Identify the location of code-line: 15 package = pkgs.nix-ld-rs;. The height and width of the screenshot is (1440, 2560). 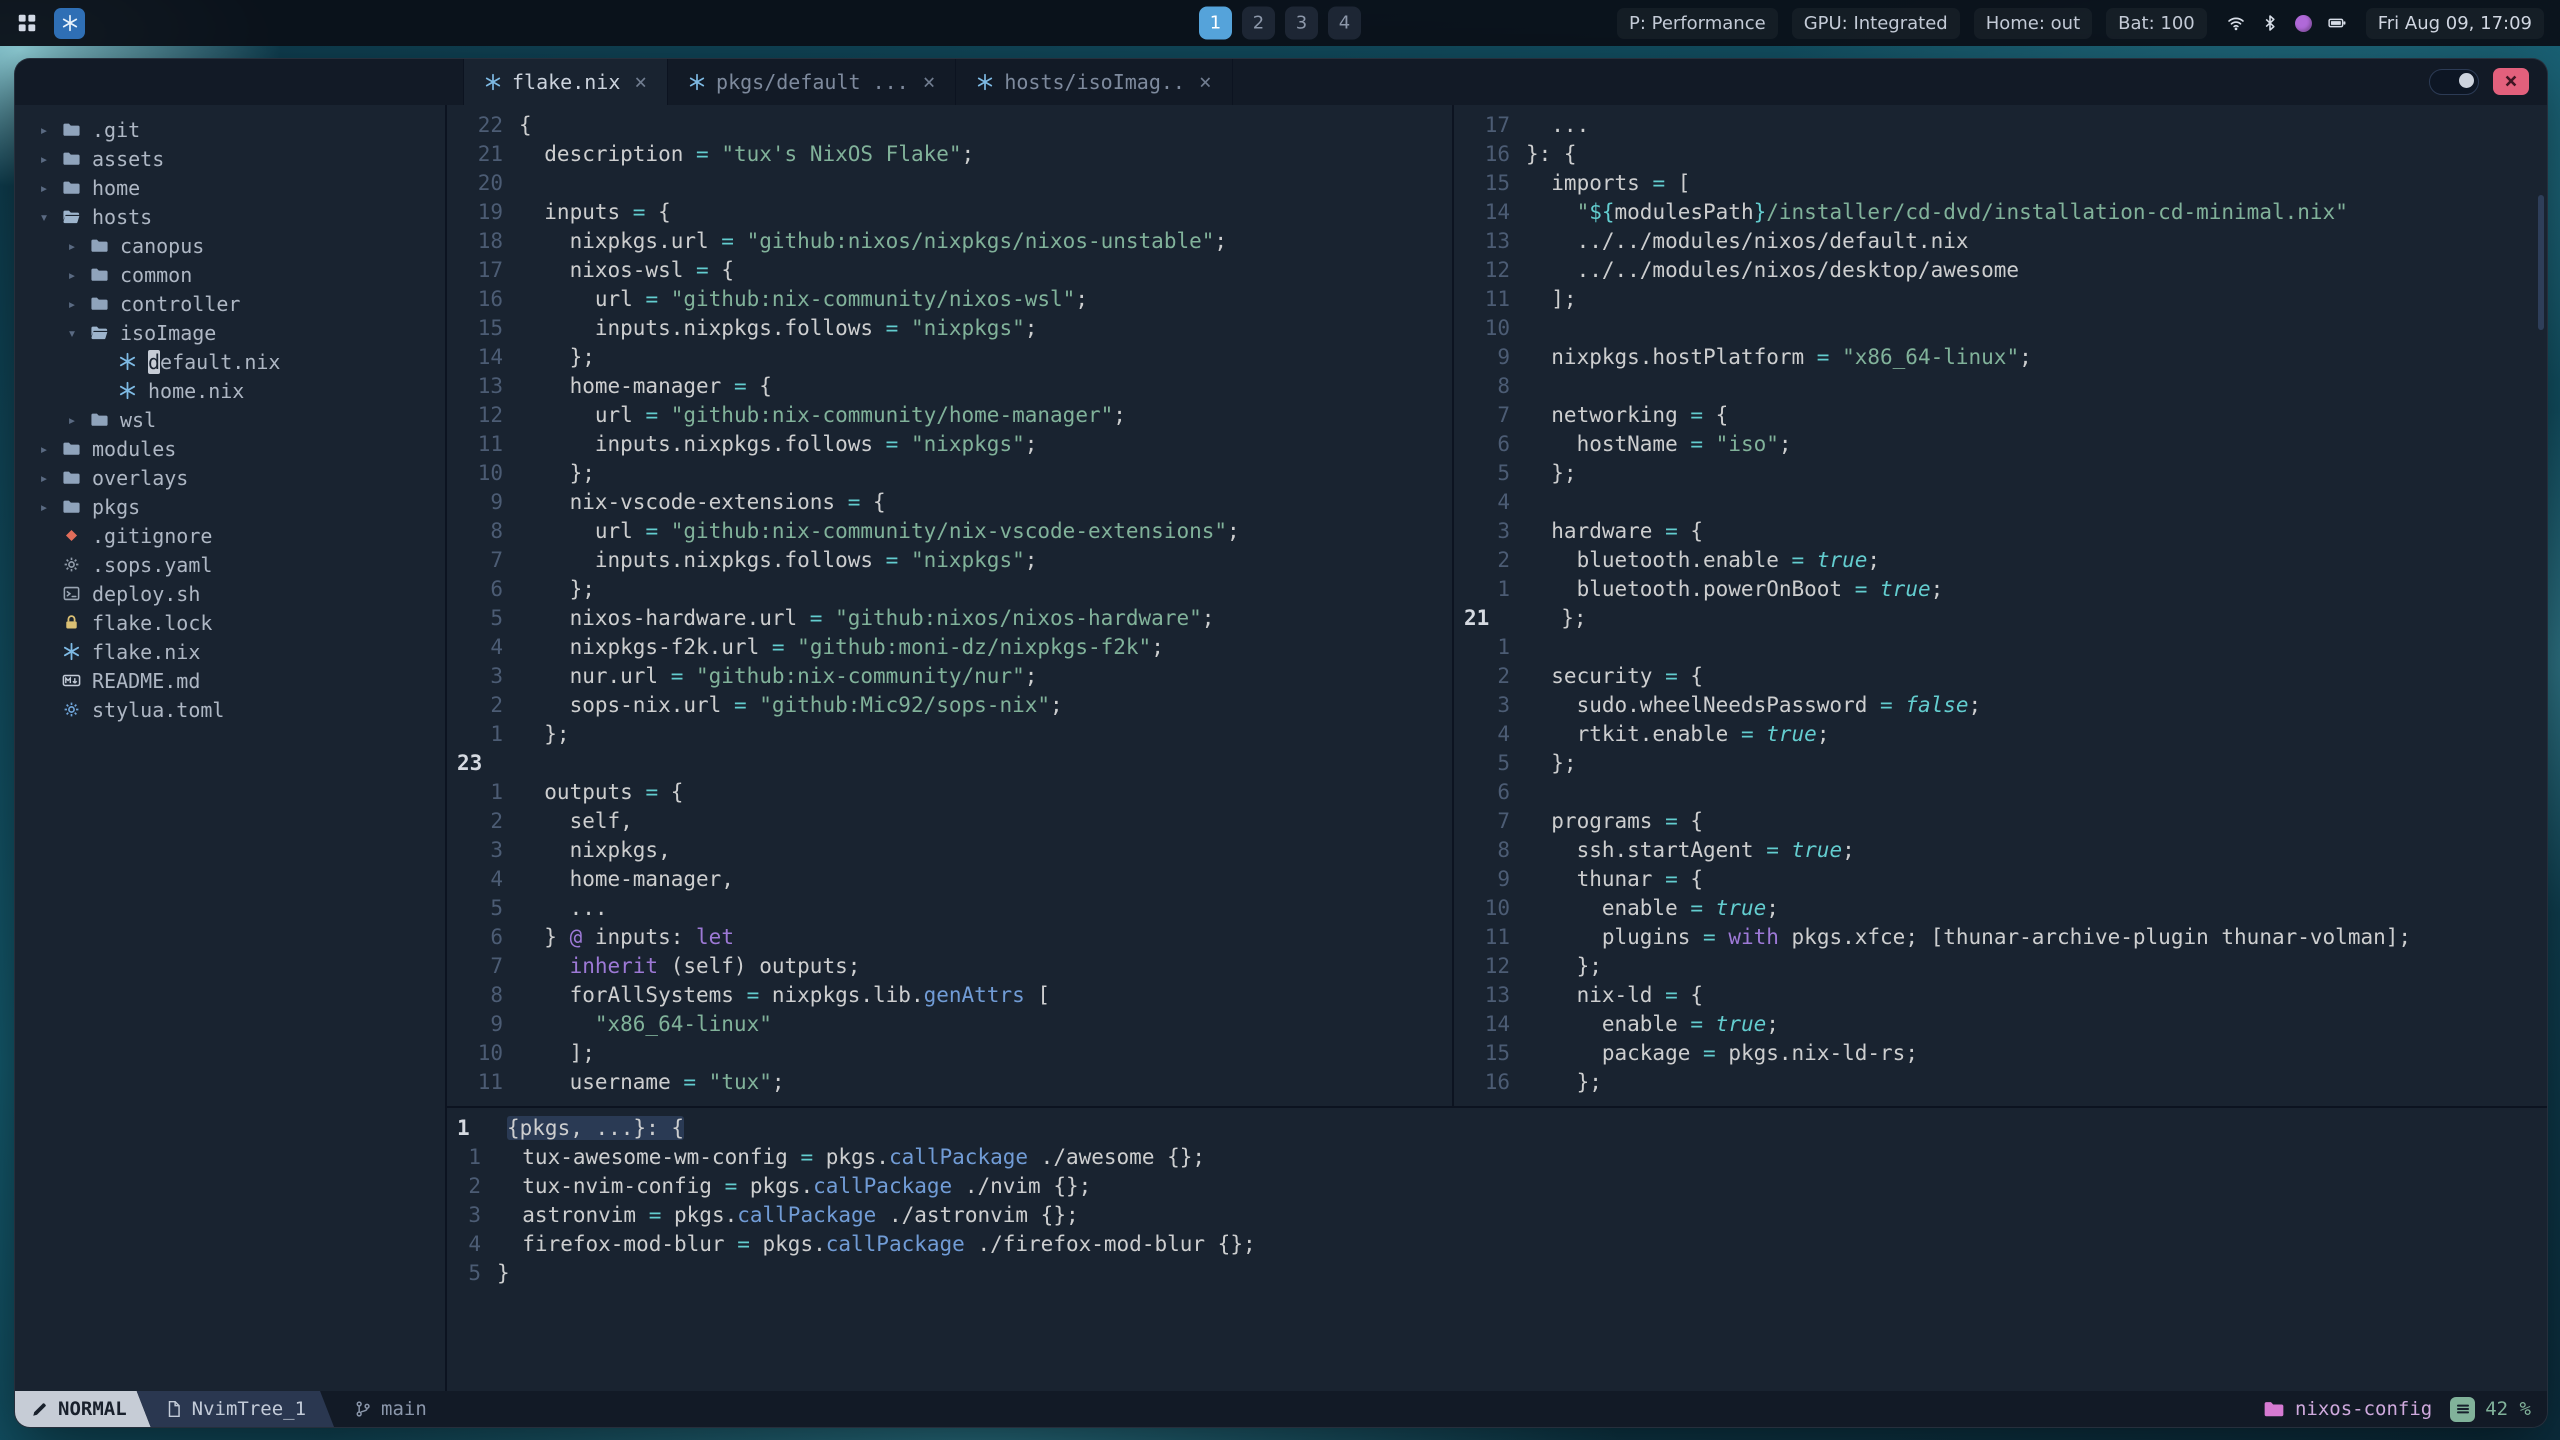
(2000, 1053).